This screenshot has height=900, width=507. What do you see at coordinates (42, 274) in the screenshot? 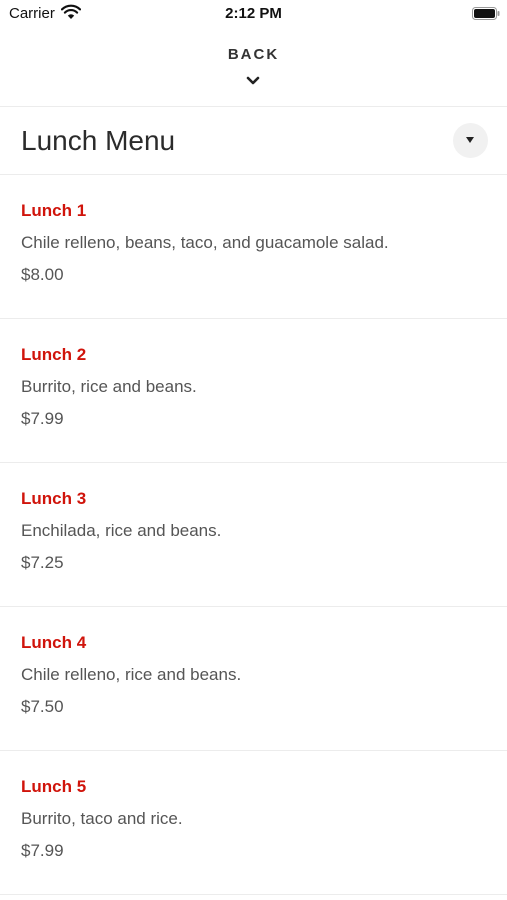
I see `item-price: $8.00` at bounding box center [42, 274].